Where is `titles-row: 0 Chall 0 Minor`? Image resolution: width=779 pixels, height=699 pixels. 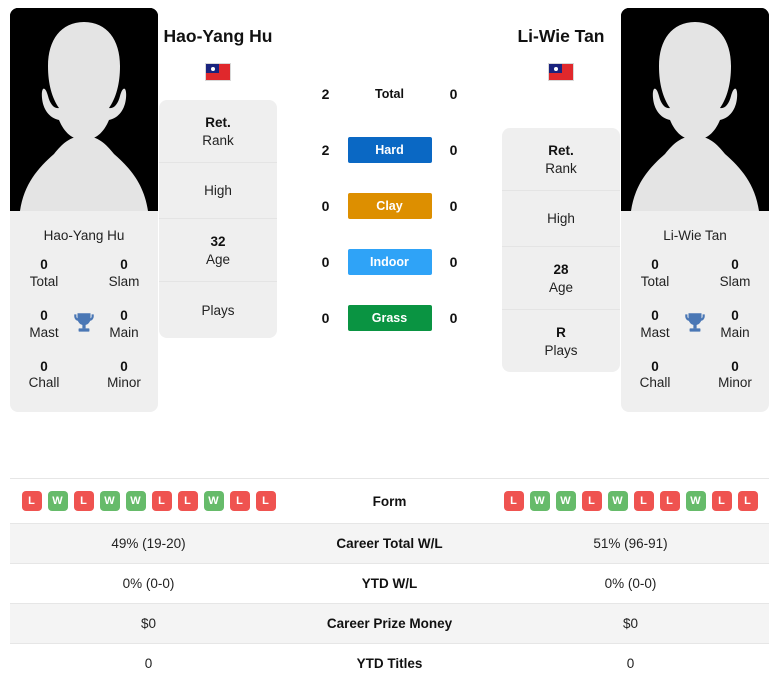
titles-row: 0 Chall 0 Minor is located at coordinates (84, 376).